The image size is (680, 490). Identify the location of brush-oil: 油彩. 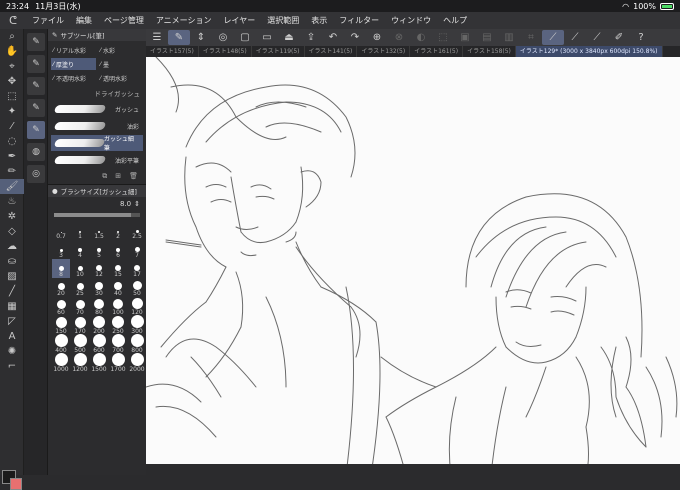
(97, 126).